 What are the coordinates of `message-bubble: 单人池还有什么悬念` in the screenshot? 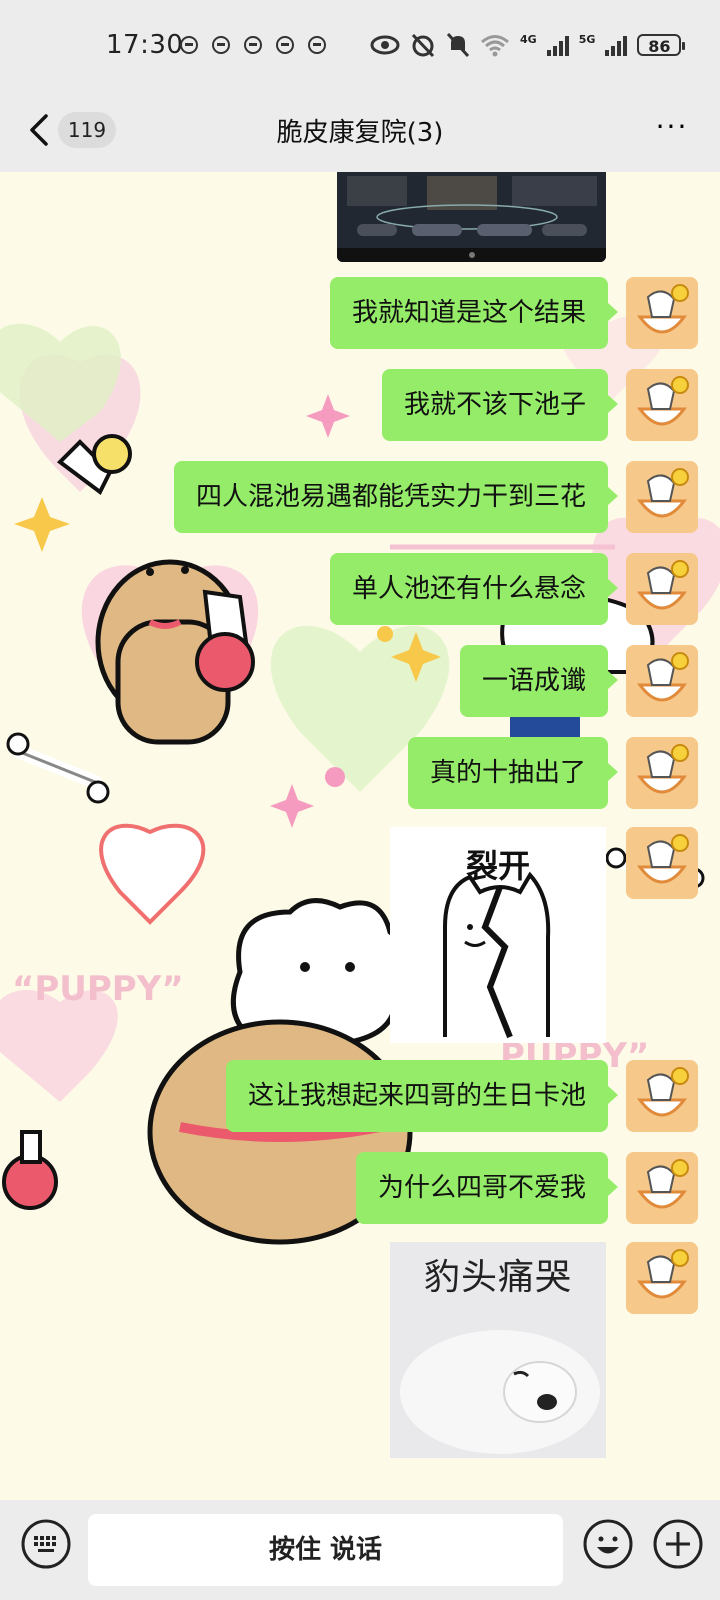 It's located at (474, 589).